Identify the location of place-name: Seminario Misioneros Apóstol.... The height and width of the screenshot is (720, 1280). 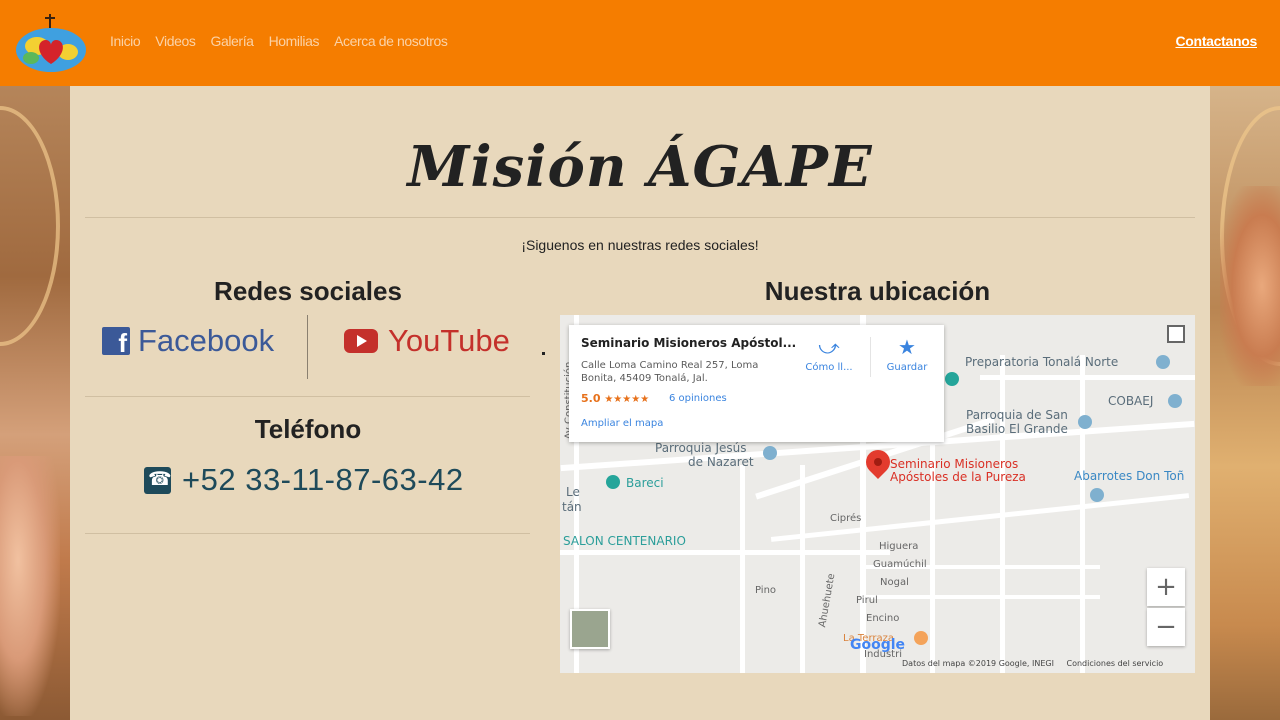
(689, 343).